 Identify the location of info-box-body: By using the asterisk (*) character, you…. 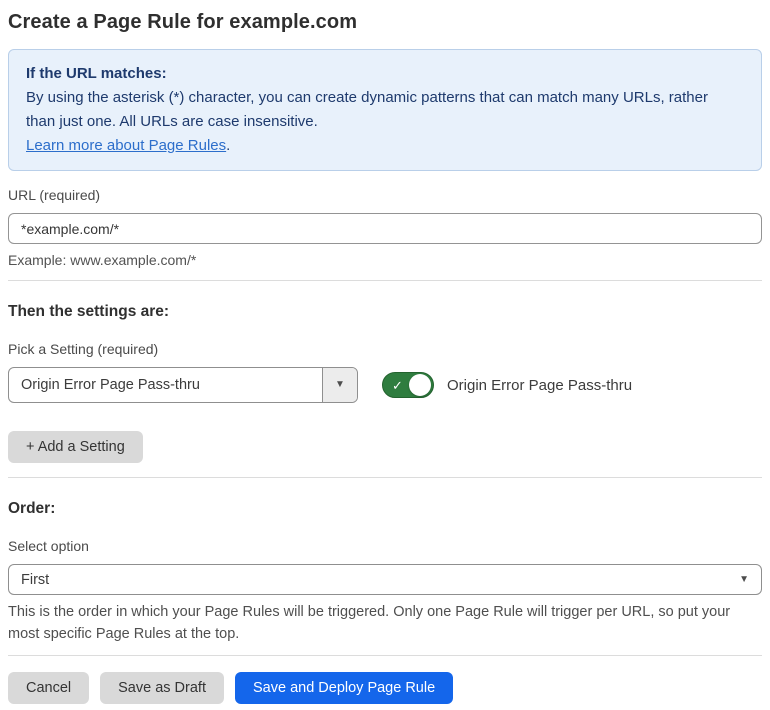
(367, 109).